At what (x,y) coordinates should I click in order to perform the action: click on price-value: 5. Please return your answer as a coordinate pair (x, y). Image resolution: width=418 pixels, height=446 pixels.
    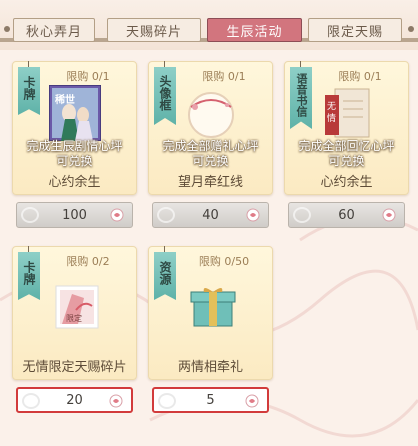
    Looking at the image, I should click on (210, 400).